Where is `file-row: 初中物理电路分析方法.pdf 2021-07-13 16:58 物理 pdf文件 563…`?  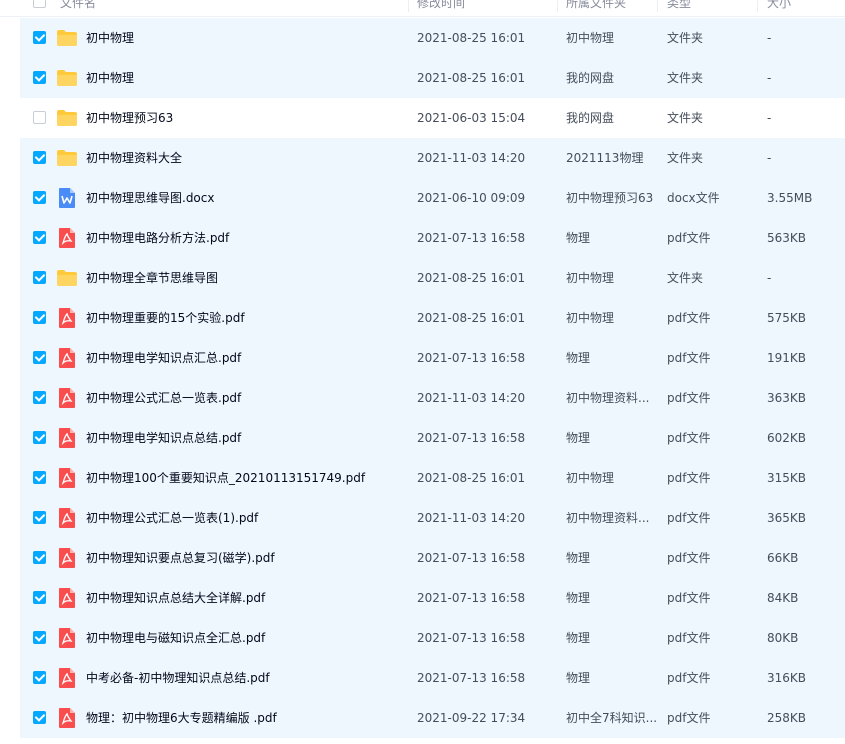
file-row: 初中物理电路分析方法.pdf 2021-07-13 16:58 物理 pdf文件 563… is located at coordinates (432, 238).